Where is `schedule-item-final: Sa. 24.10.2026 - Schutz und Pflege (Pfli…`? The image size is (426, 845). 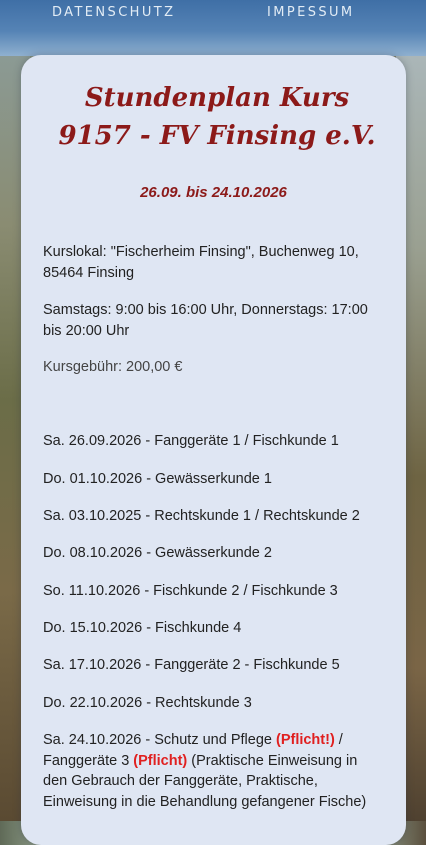 schedule-item-final: Sa. 24.10.2026 - Schutz und Pflege (Pfli… is located at coordinates (210, 771).